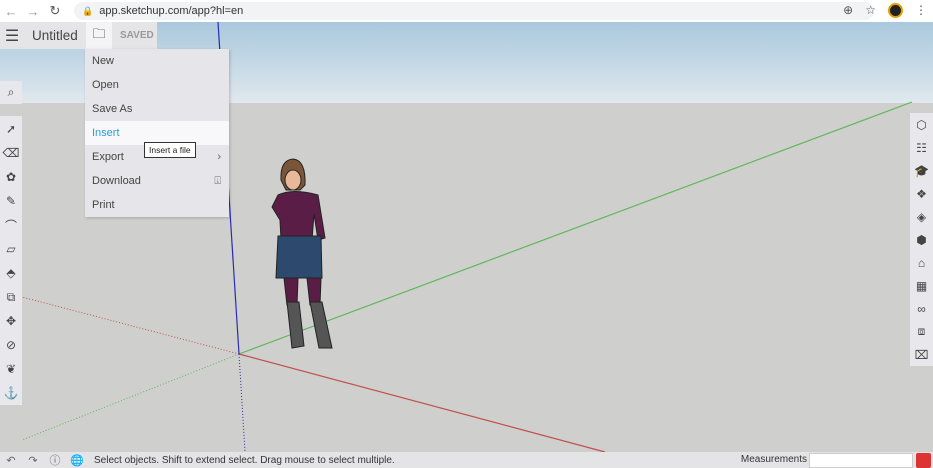  What do you see at coordinates (11, 153) in the screenshot?
I see `eraser-icon: ⌫` at bounding box center [11, 153].